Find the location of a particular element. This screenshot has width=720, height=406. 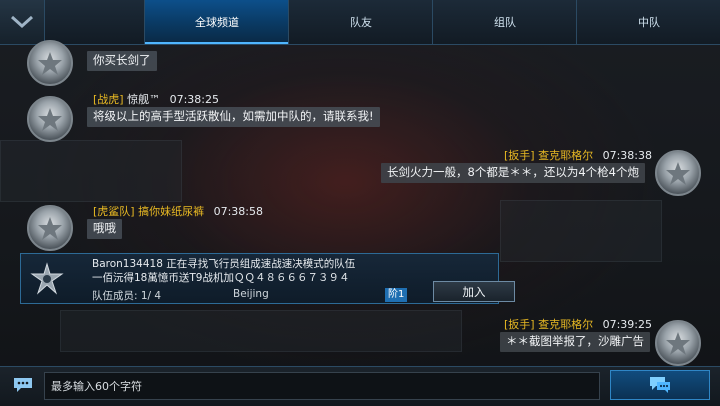

sender-name: 搞你妹纸尿裤 is located at coordinates (171, 211).